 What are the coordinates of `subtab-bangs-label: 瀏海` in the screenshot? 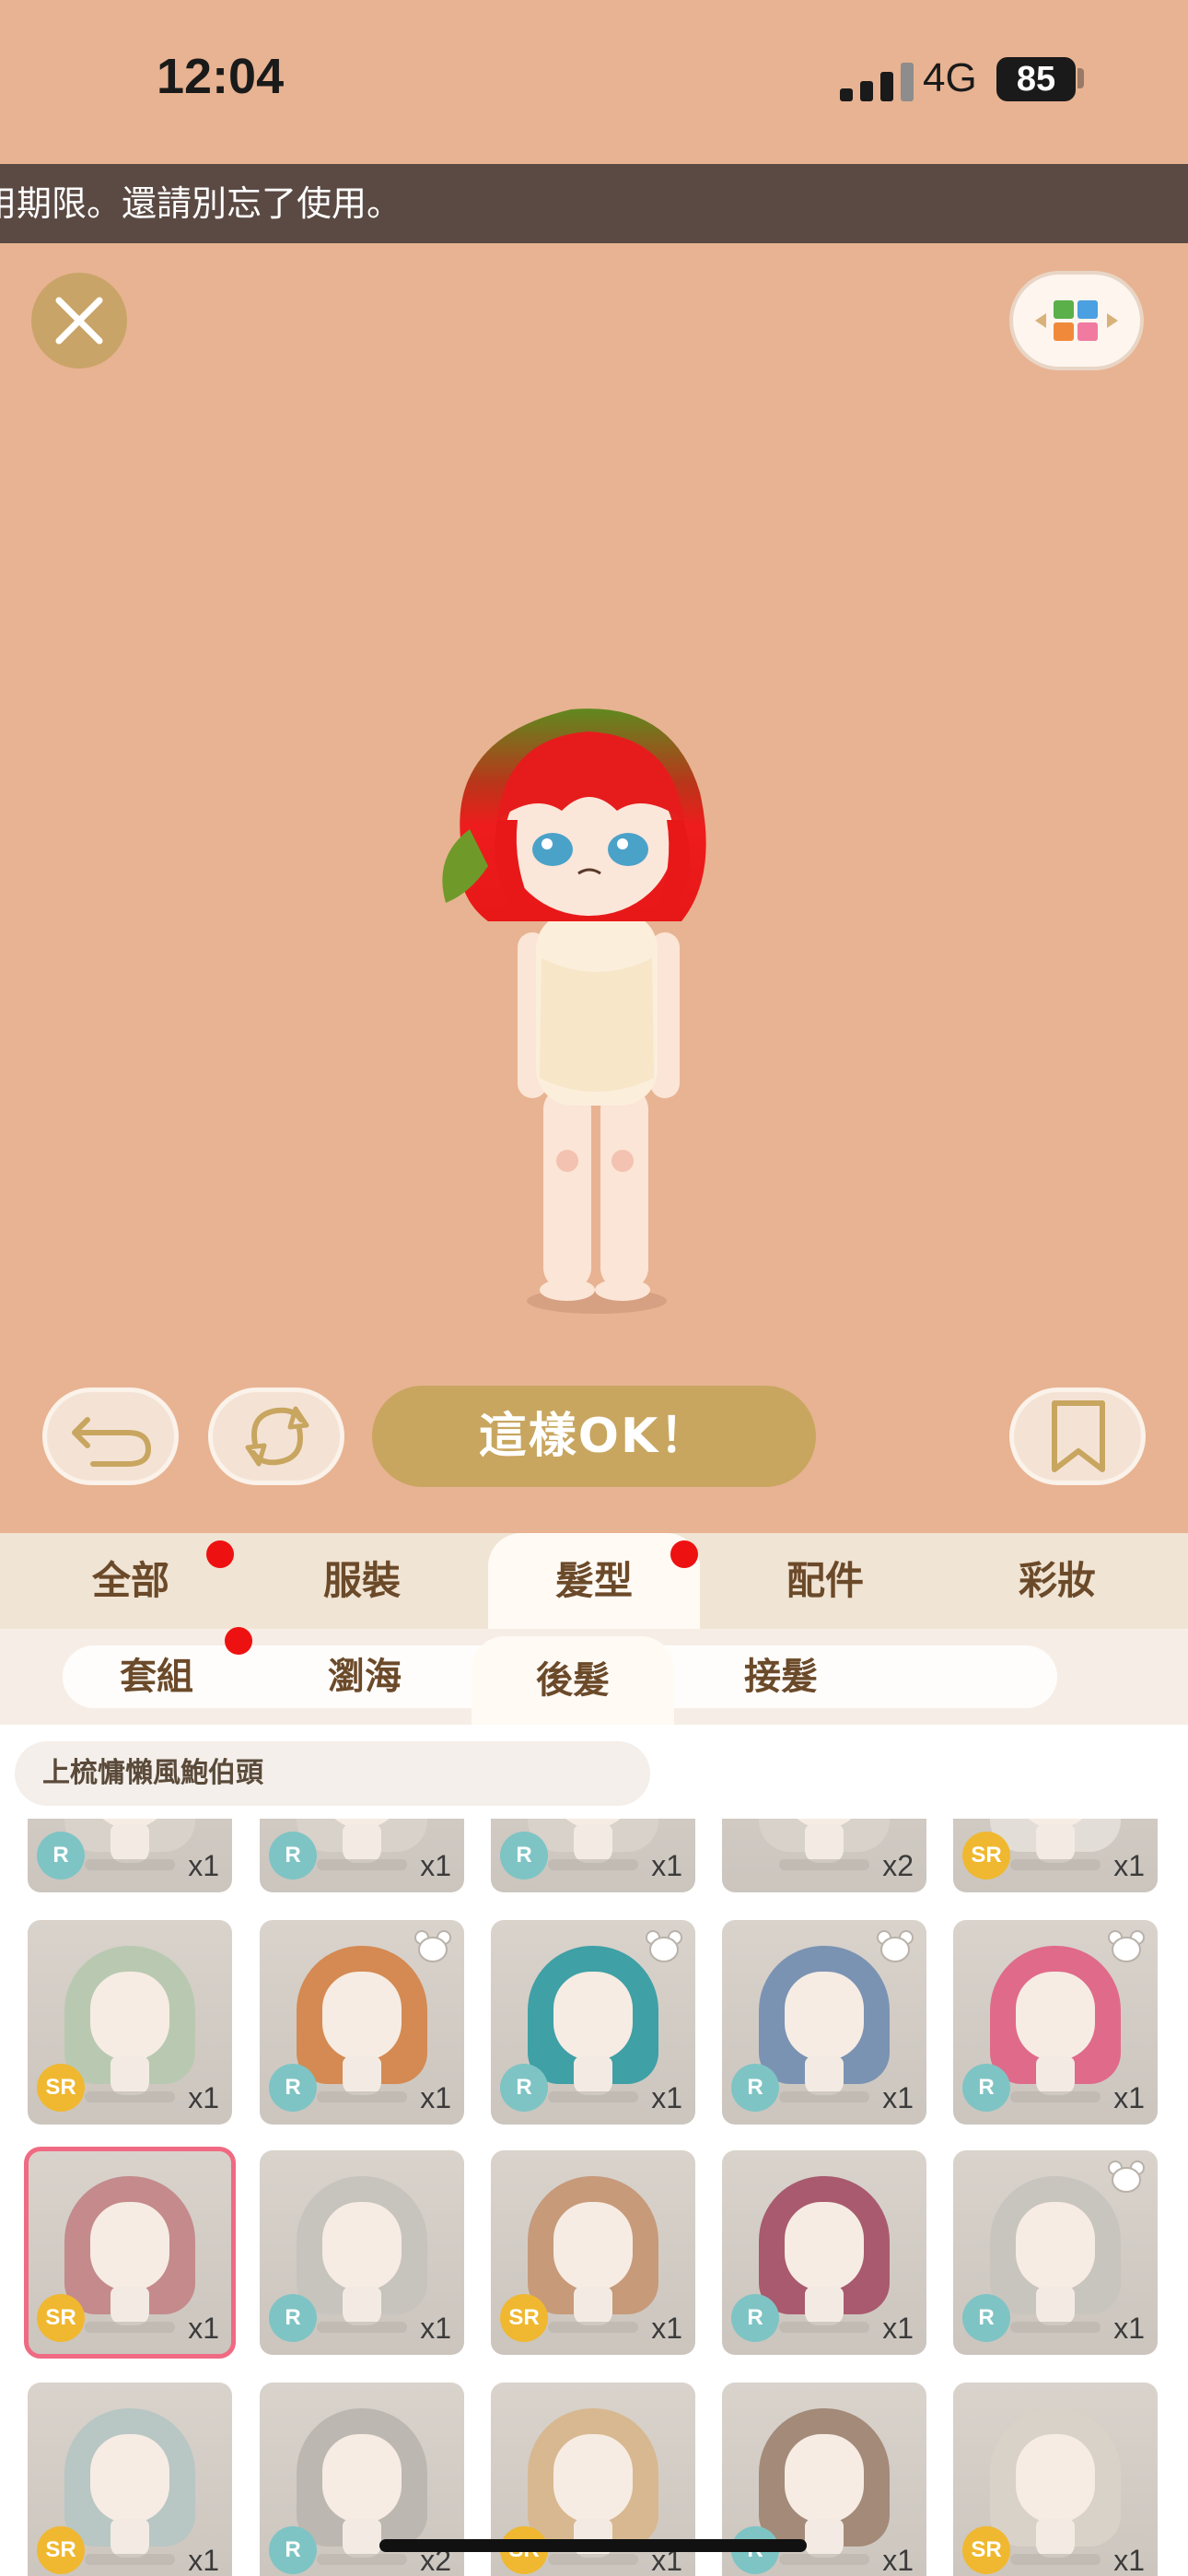 It's located at (365, 1677).